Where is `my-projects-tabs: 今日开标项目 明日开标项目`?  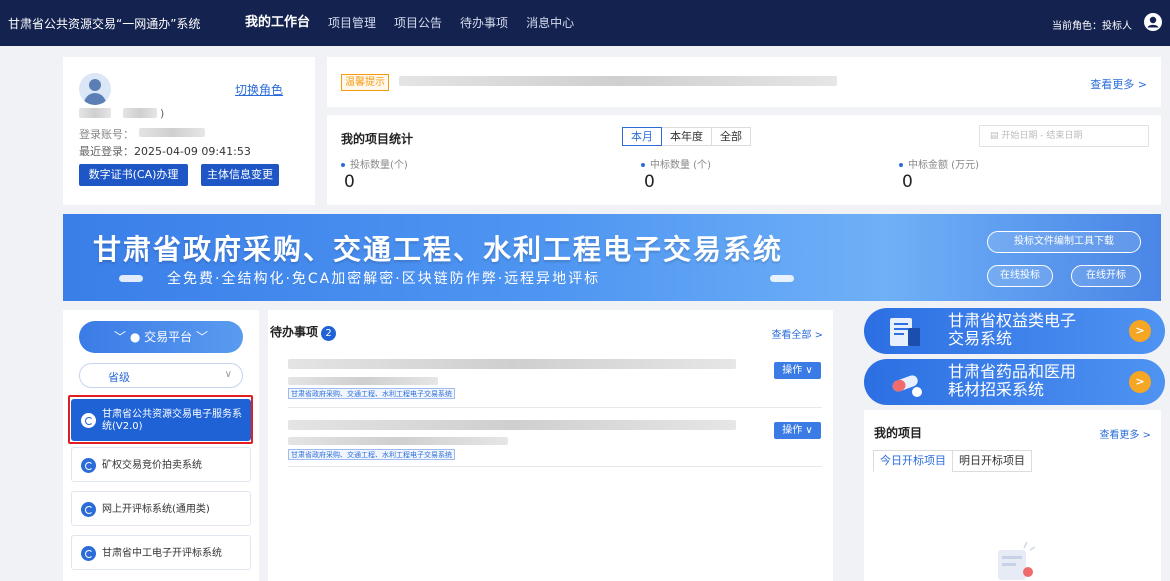 my-projects-tabs: 今日开标项目 明日开标项目 is located at coordinates (952, 461).